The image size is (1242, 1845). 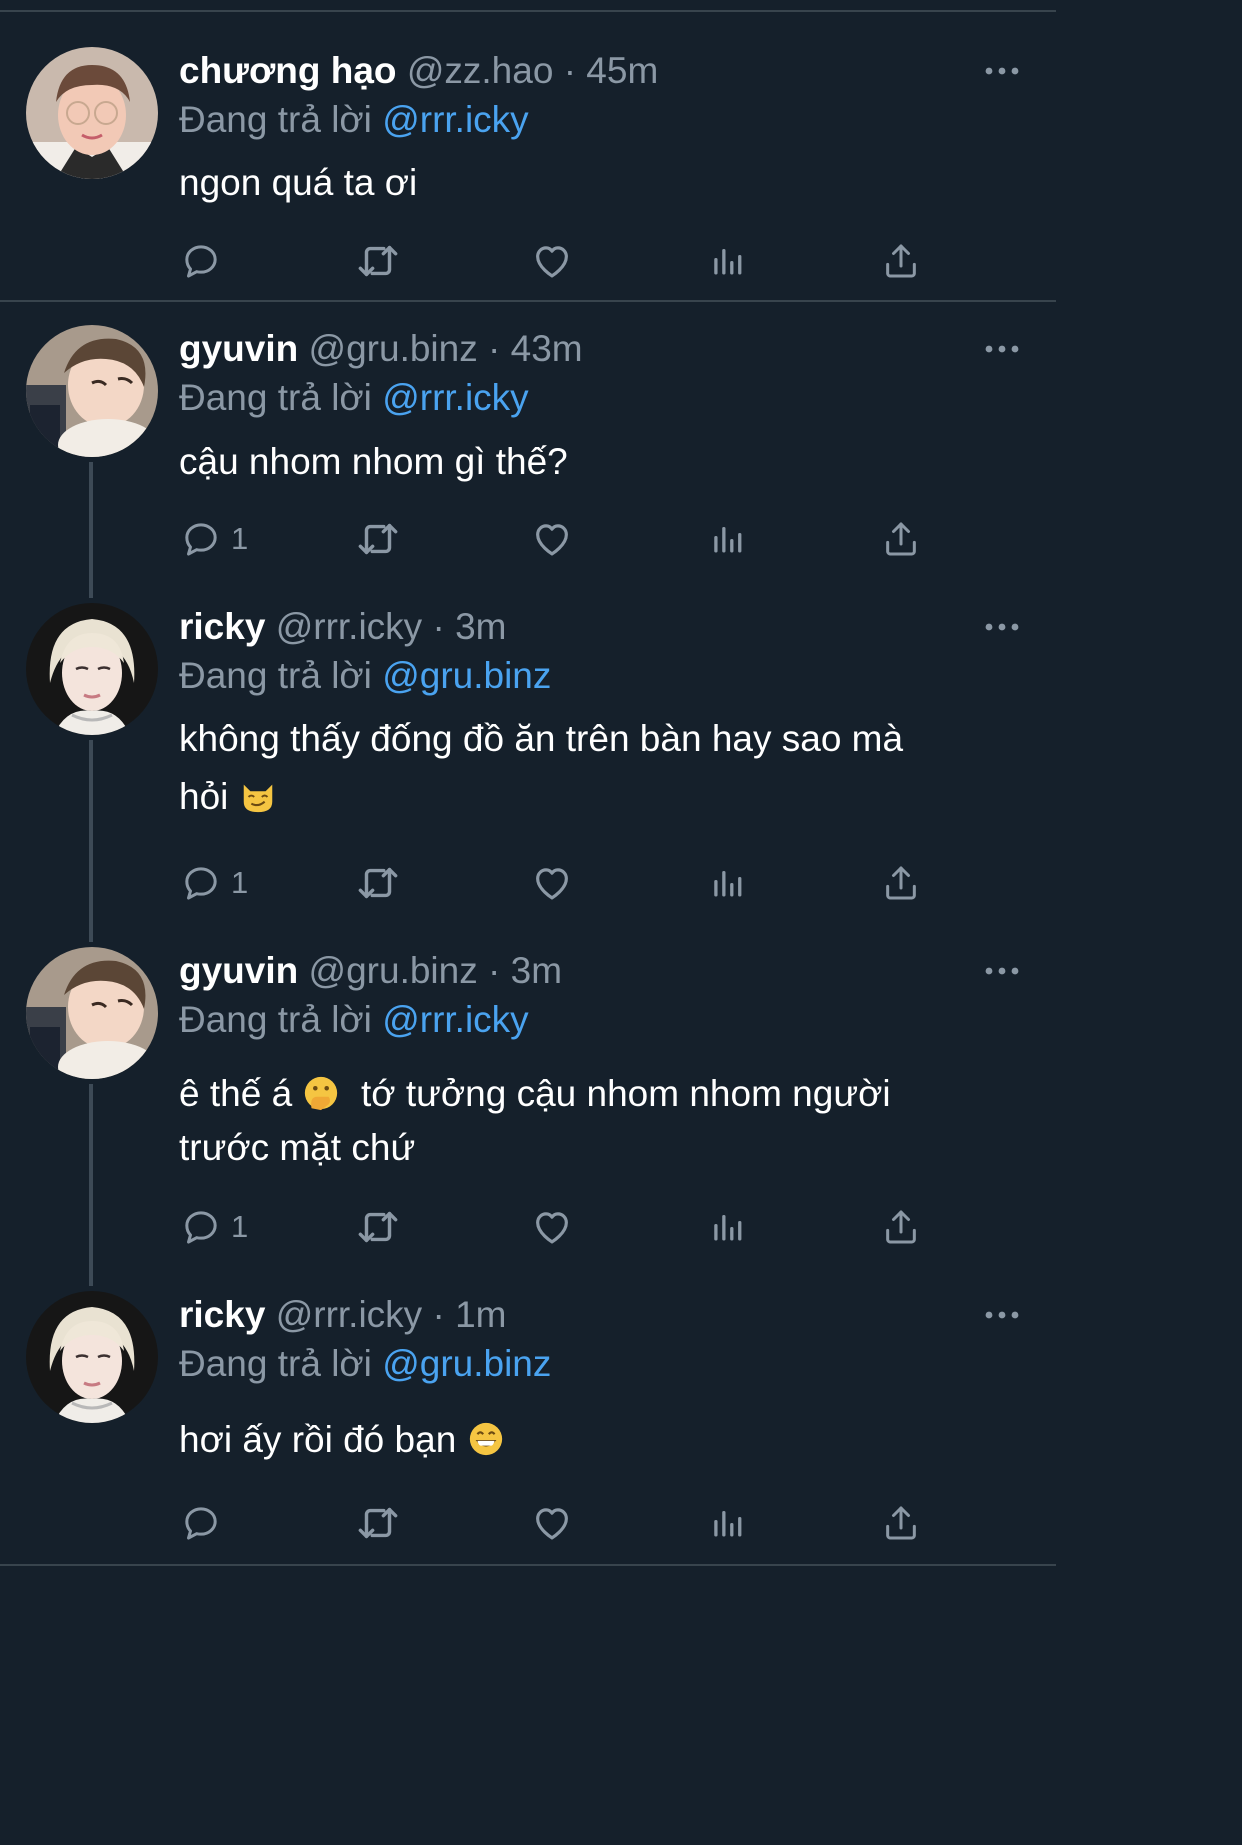 I want to click on chuong-hao-avatar, so click(x=92, y=113).